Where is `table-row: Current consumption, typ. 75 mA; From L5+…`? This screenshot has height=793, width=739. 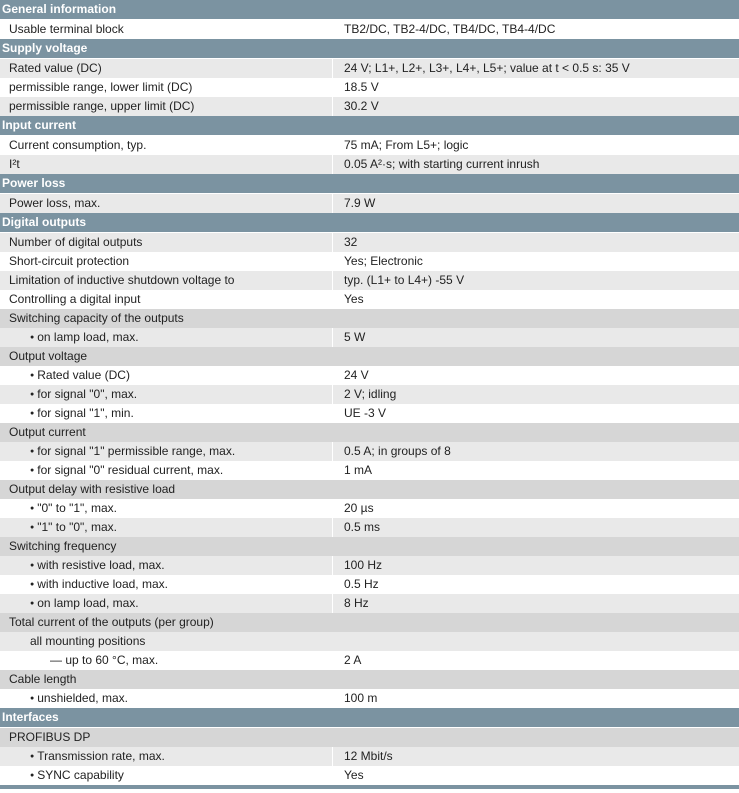
table-row: Current consumption, typ. 75 mA; From L5+… is located at coordinates (369, 145).